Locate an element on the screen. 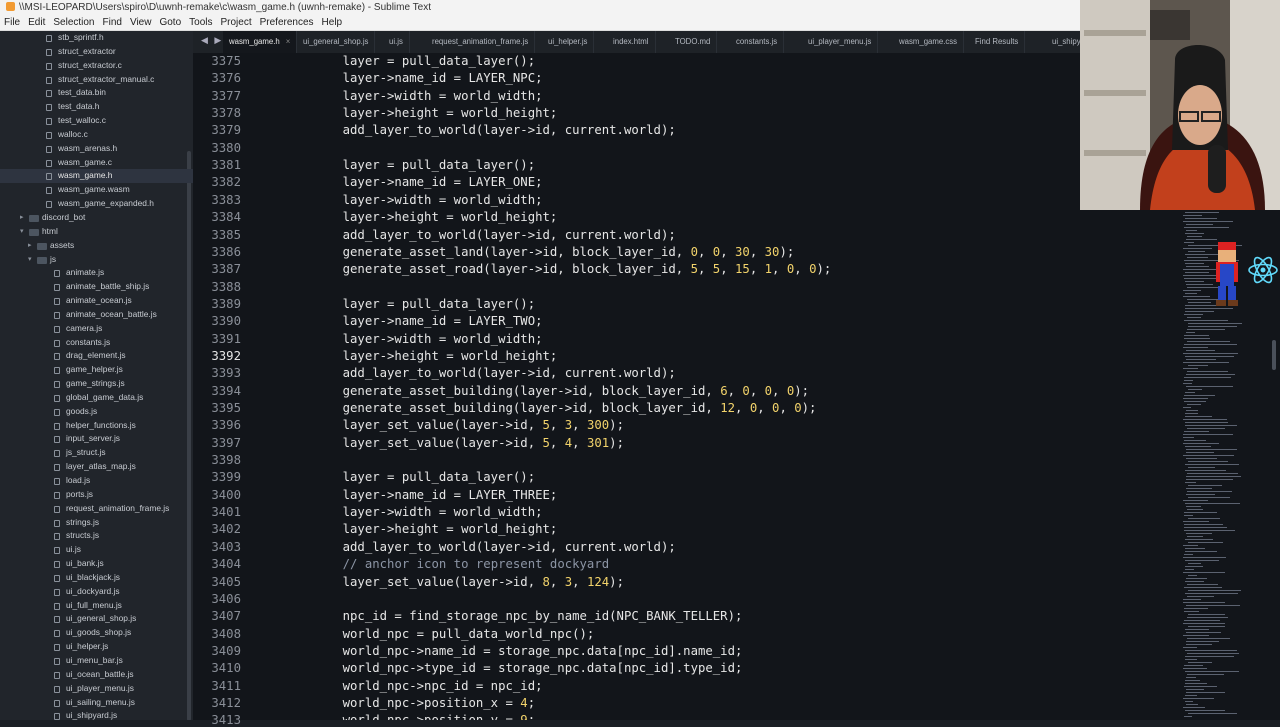 The width and height of the screenshot is (1280, 727). sidebar-file: animate_ocean_battle.js is located at coordinates (96, 315).